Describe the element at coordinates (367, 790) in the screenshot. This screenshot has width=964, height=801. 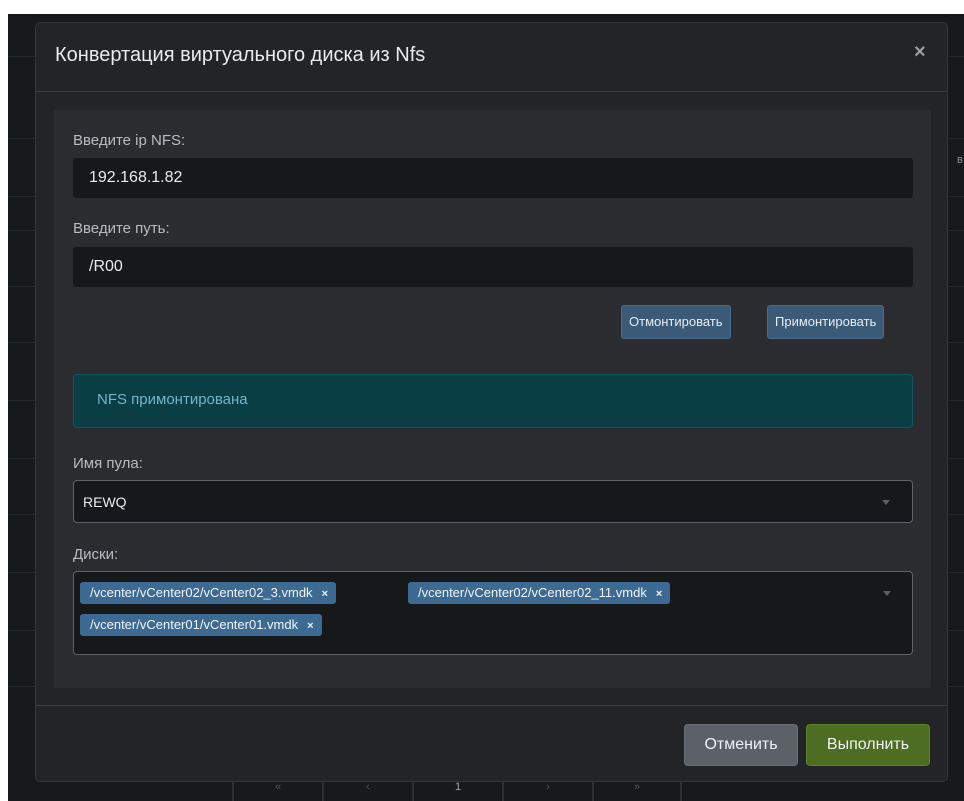
I see `pagination-prev: ‹` at that location.